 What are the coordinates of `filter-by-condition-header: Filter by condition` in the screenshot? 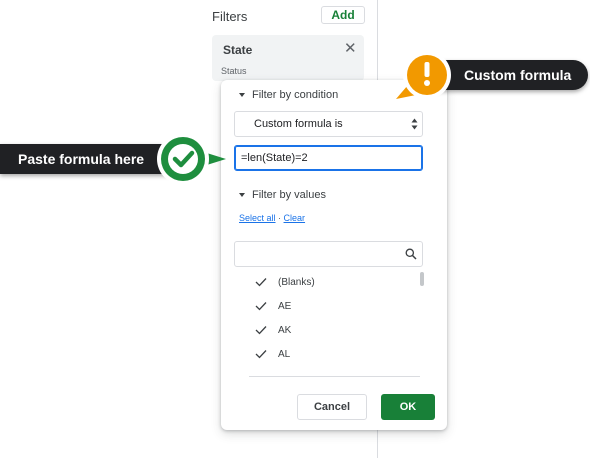 It's located at (288, 95).